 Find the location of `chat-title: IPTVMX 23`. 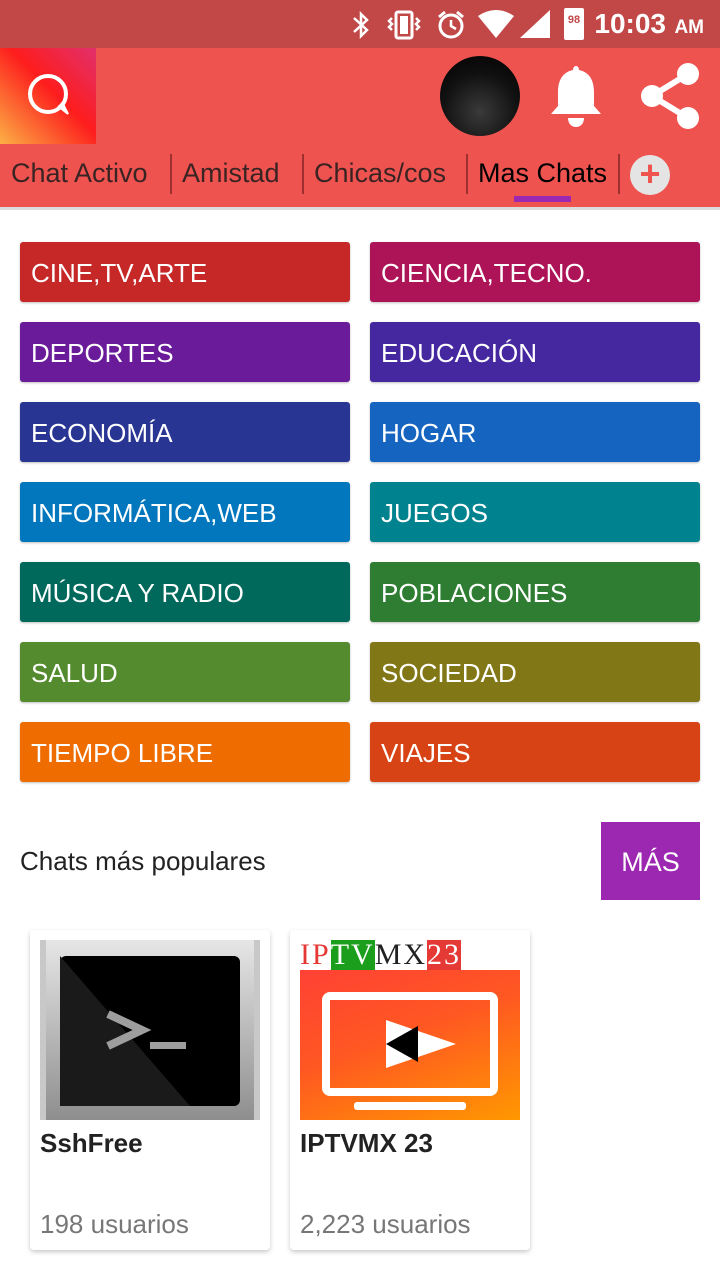

chat-title: IPTVMX 23 is located at coordinates (366, 1143).